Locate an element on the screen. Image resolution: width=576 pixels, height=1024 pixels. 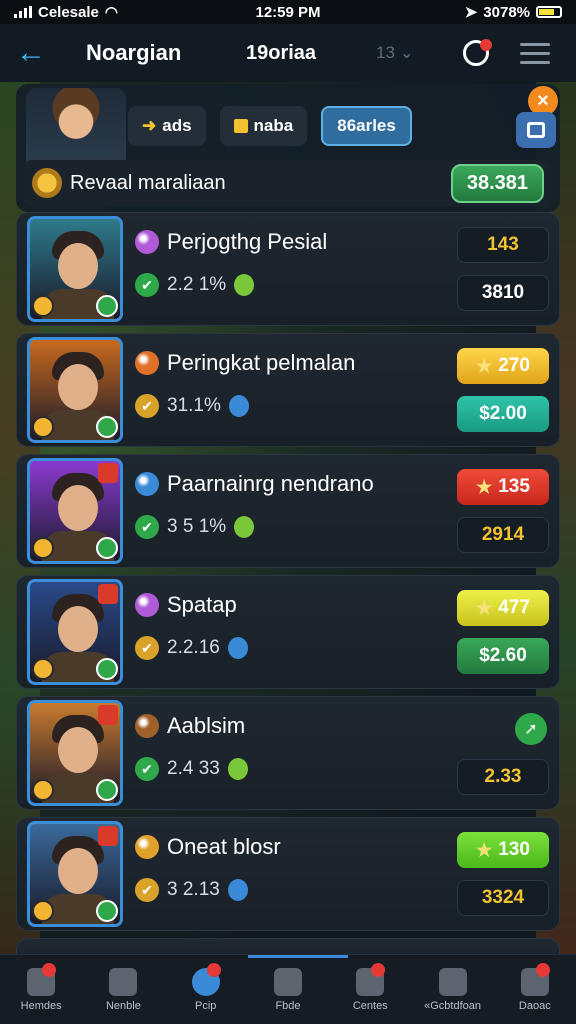
stat-row: ✔ 2.4 33 is located at coordinates (191, 769).